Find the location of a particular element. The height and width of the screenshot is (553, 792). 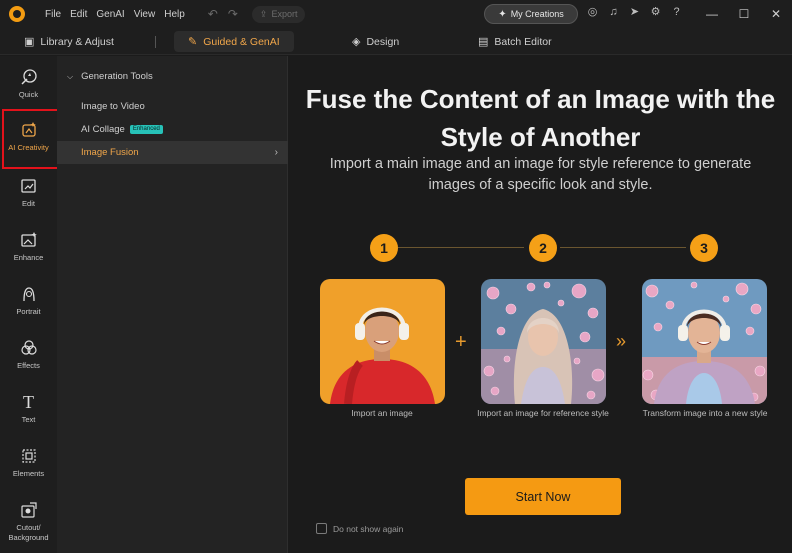

do-not-show-label: Do not show again is located at coordinates (368, 528).